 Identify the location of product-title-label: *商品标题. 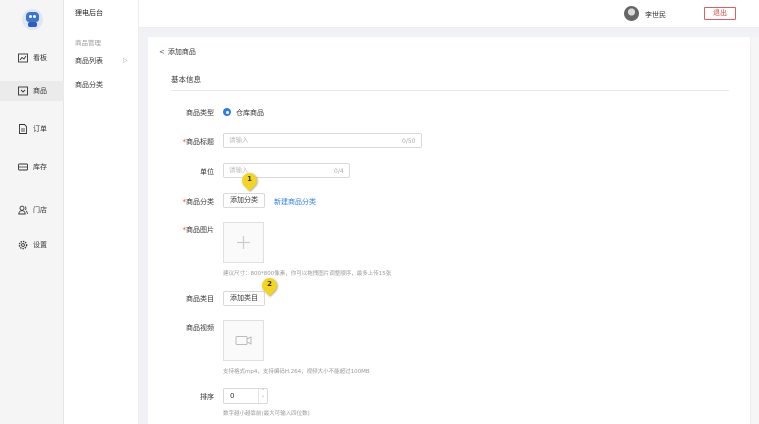
(198, 142).